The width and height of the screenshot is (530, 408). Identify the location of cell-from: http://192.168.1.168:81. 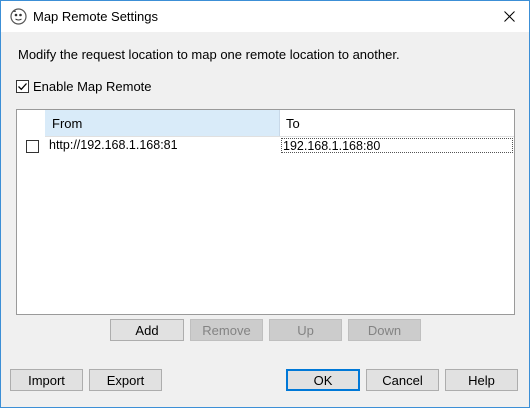
(113, 145).